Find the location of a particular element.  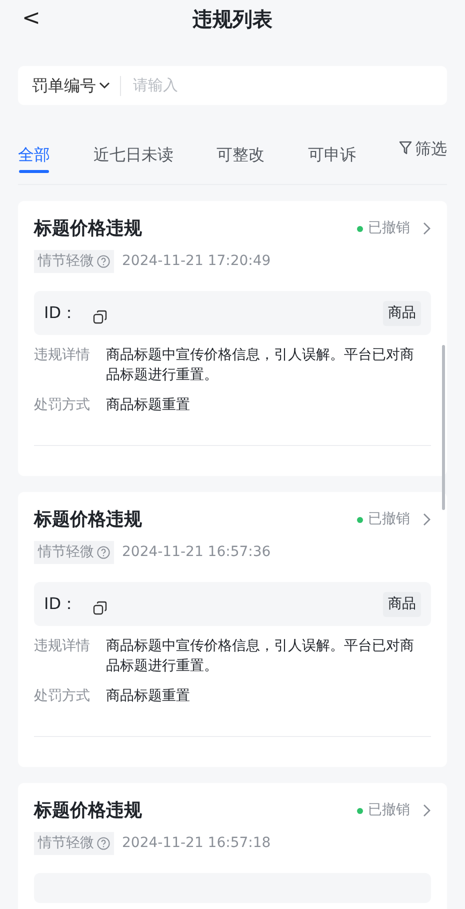

tab: 可申诉 is located at coordinates (332, 149).